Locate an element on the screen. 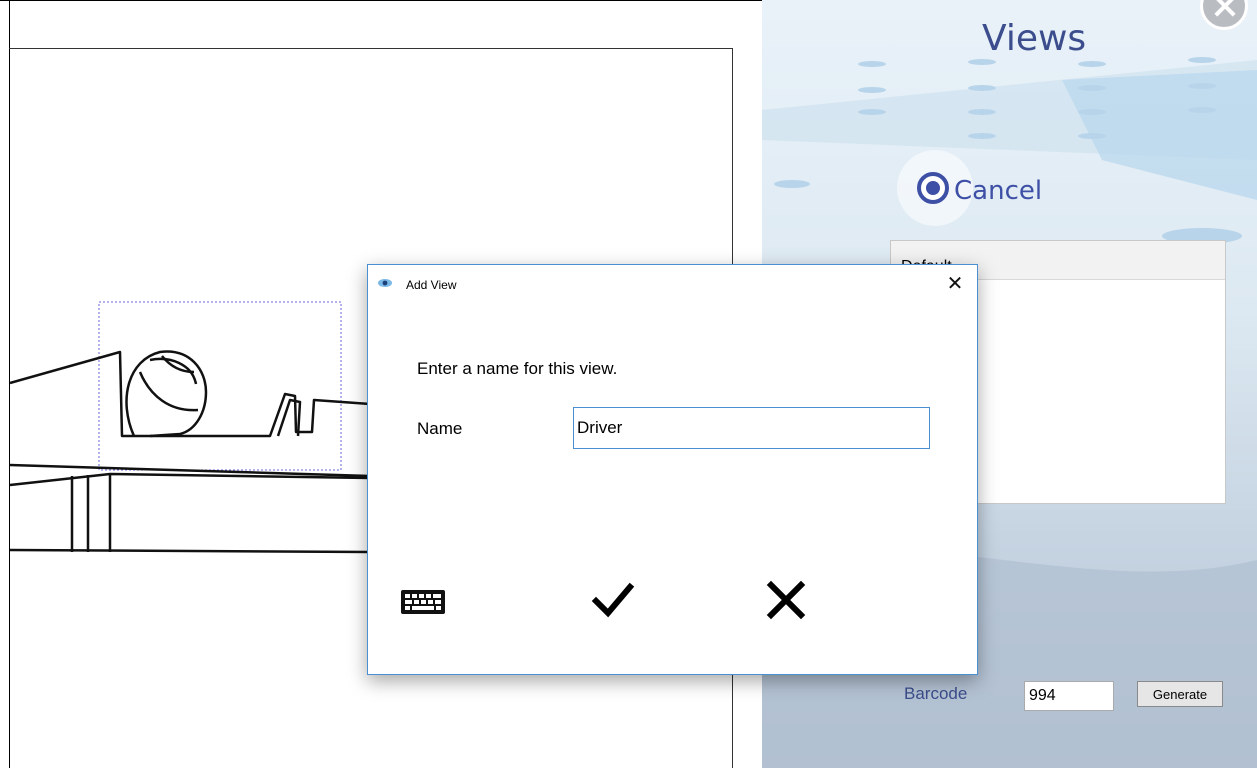 This screenshot has width=1257, height=768. keyboard-button is located at coordinates (424, 601).